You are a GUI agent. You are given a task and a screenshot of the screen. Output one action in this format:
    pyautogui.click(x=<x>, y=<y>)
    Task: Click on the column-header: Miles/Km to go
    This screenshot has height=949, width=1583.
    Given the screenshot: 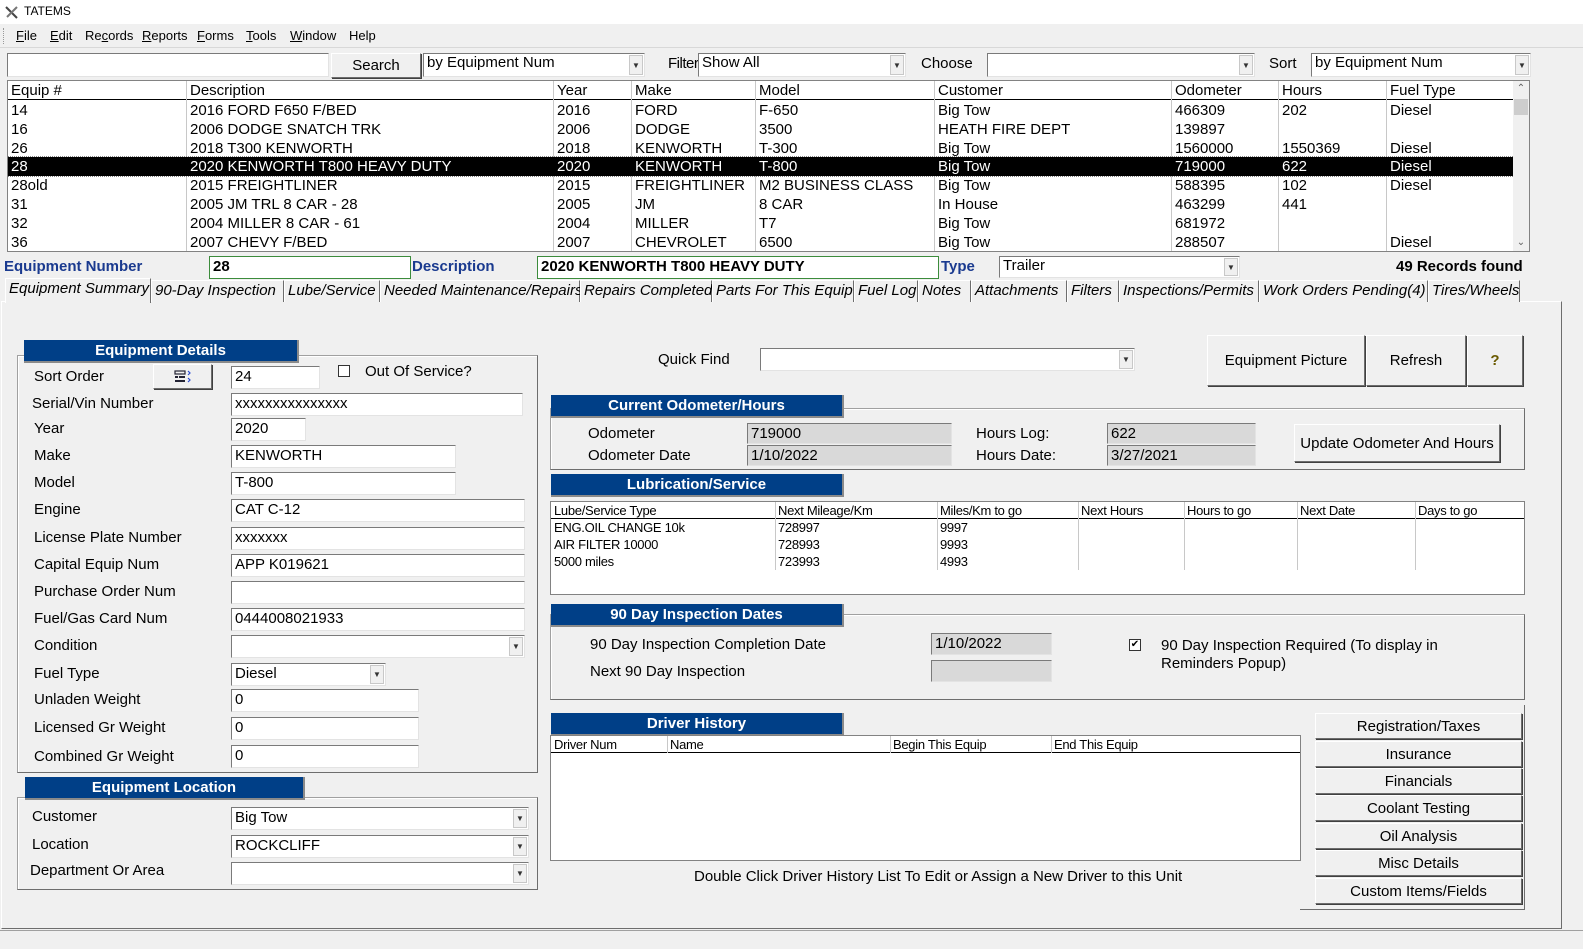 What is the action you would take?
    pyautogui.click(x=981, y=510)
    